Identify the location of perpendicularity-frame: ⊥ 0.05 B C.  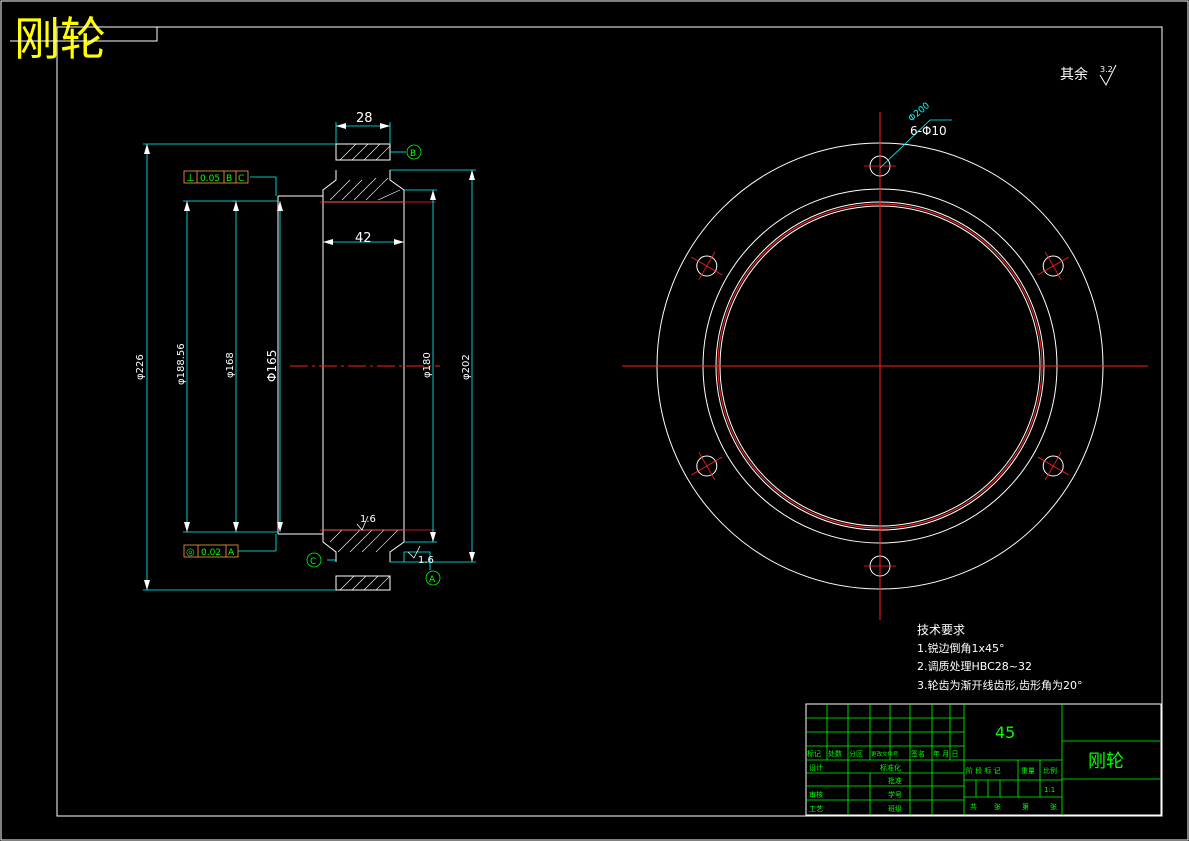
(216, 177).